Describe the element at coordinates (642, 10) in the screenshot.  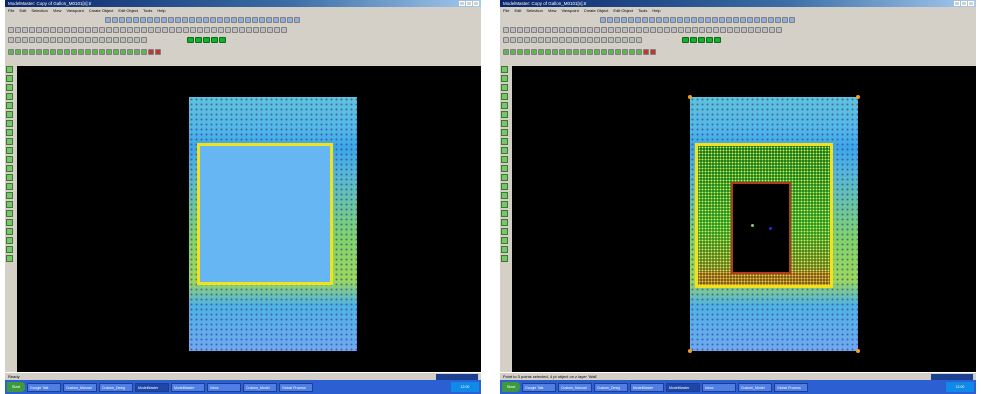
I see `menu-tools: Tools` at that location.